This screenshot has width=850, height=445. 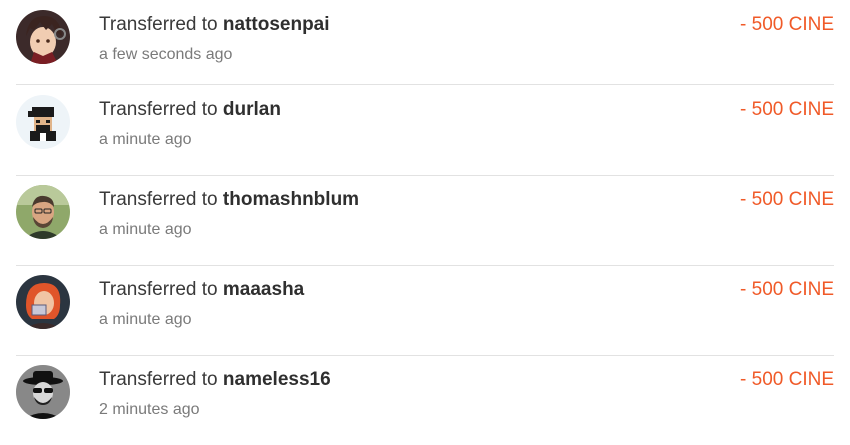 I want to click on pixel-art-avatar-icon, so click(x=43, y=122).